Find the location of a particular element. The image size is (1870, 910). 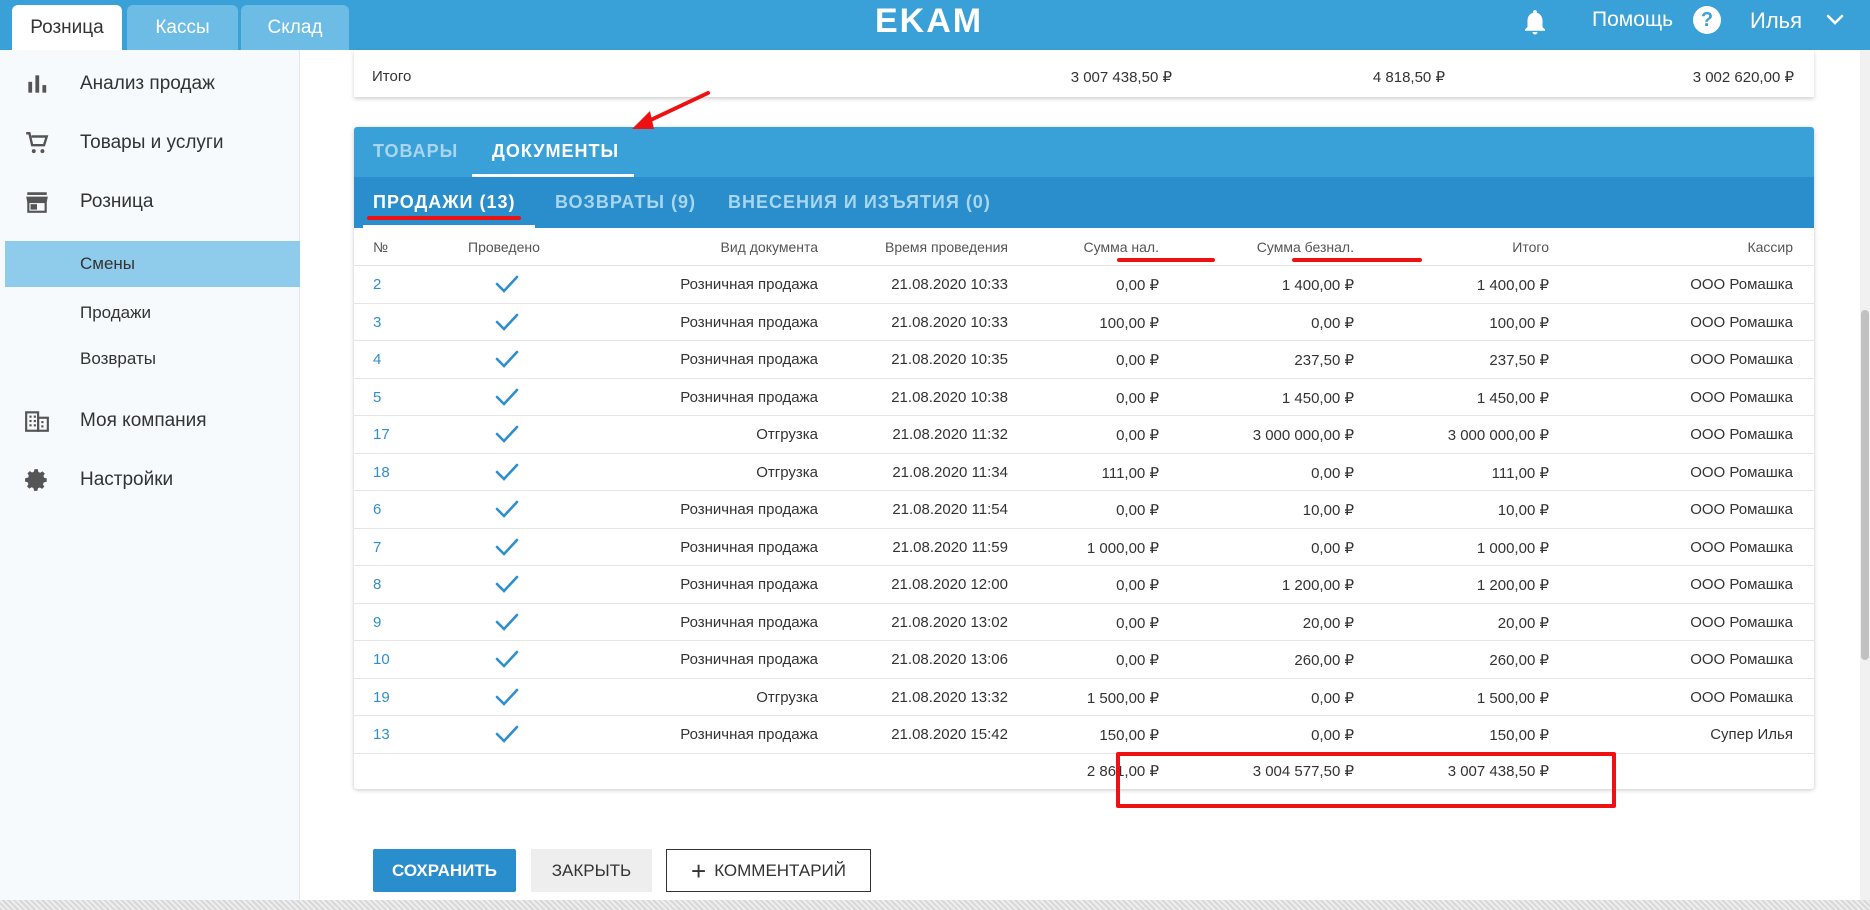

column-header-number: № is located at coordinates (380, 247).